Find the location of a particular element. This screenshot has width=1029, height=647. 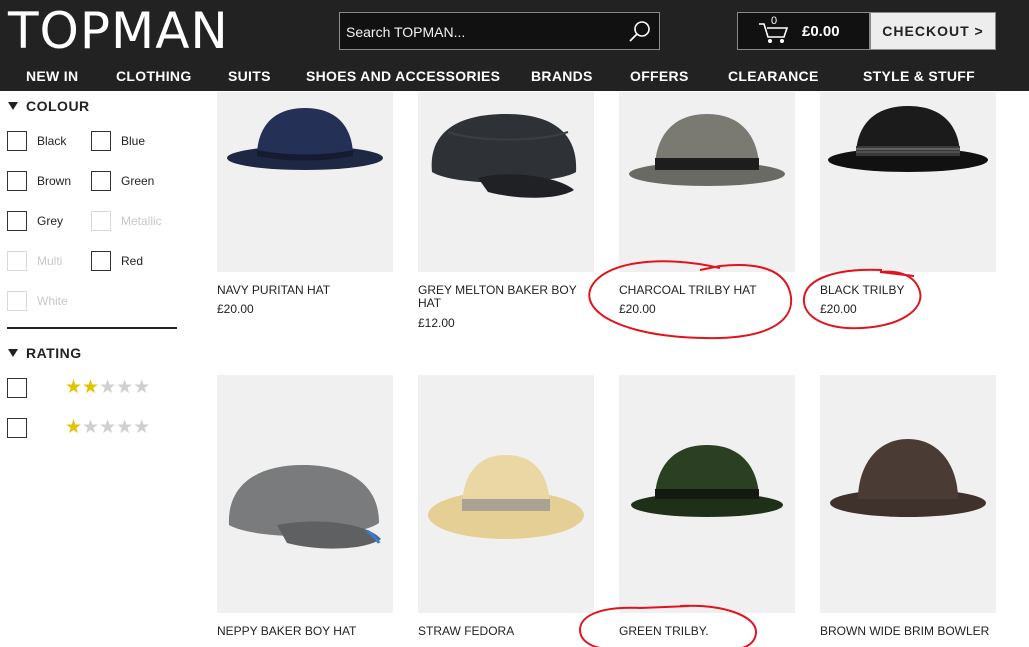

colour-option-label: Multi is located at coordinates (50, 261).